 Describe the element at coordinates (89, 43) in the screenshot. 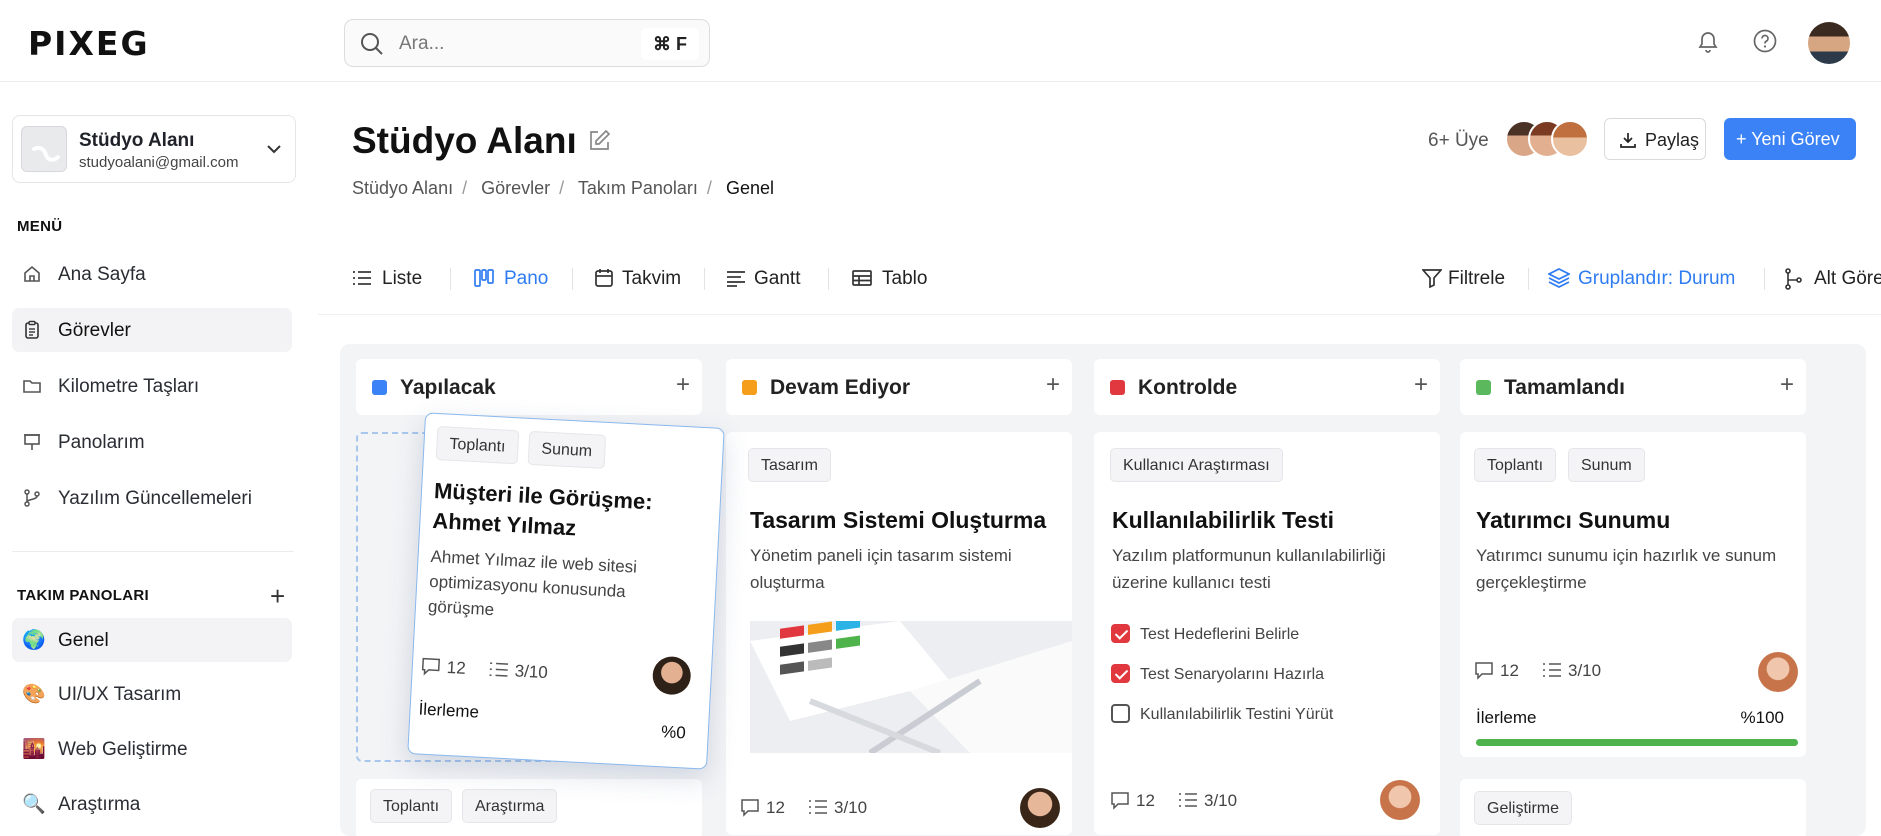

I see `app-logo: PIXEG` at that location.